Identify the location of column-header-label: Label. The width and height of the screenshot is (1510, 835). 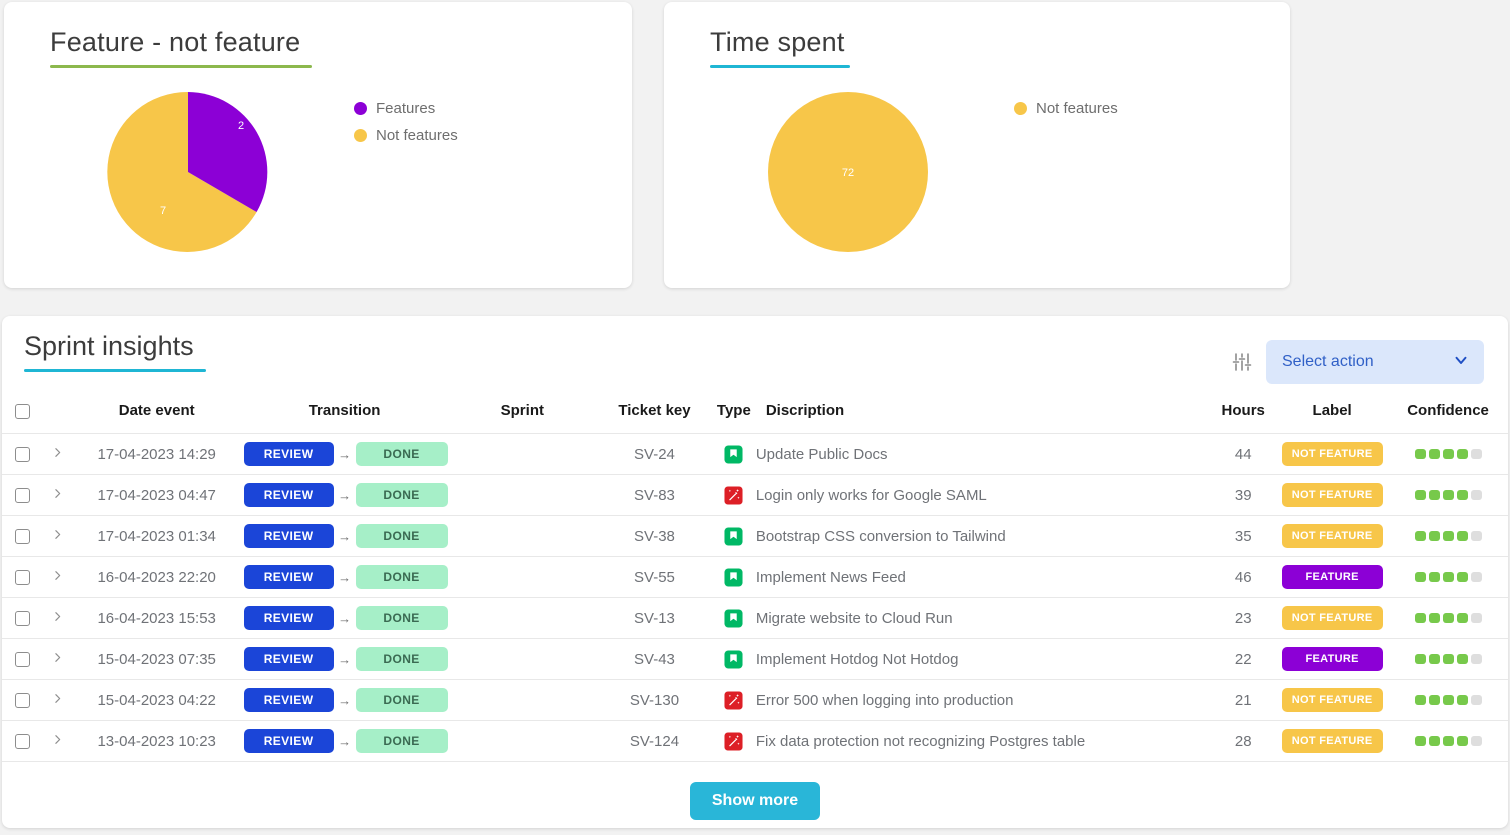
(1332, 418).